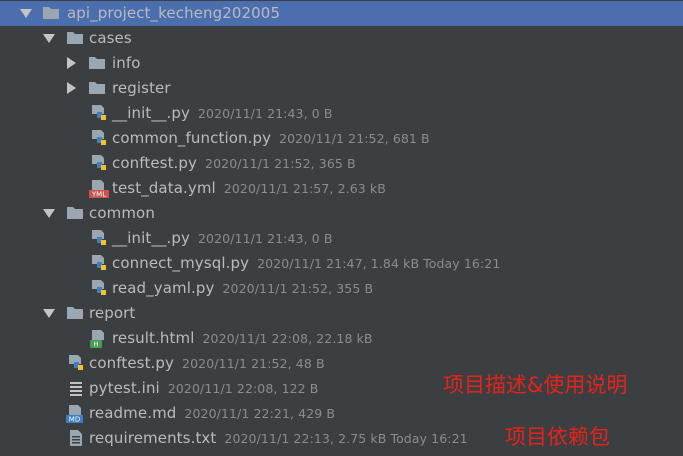 This screenshot has height=456, width=683. I want to click on file-name: connect_mysql.py, so click(181, 263).